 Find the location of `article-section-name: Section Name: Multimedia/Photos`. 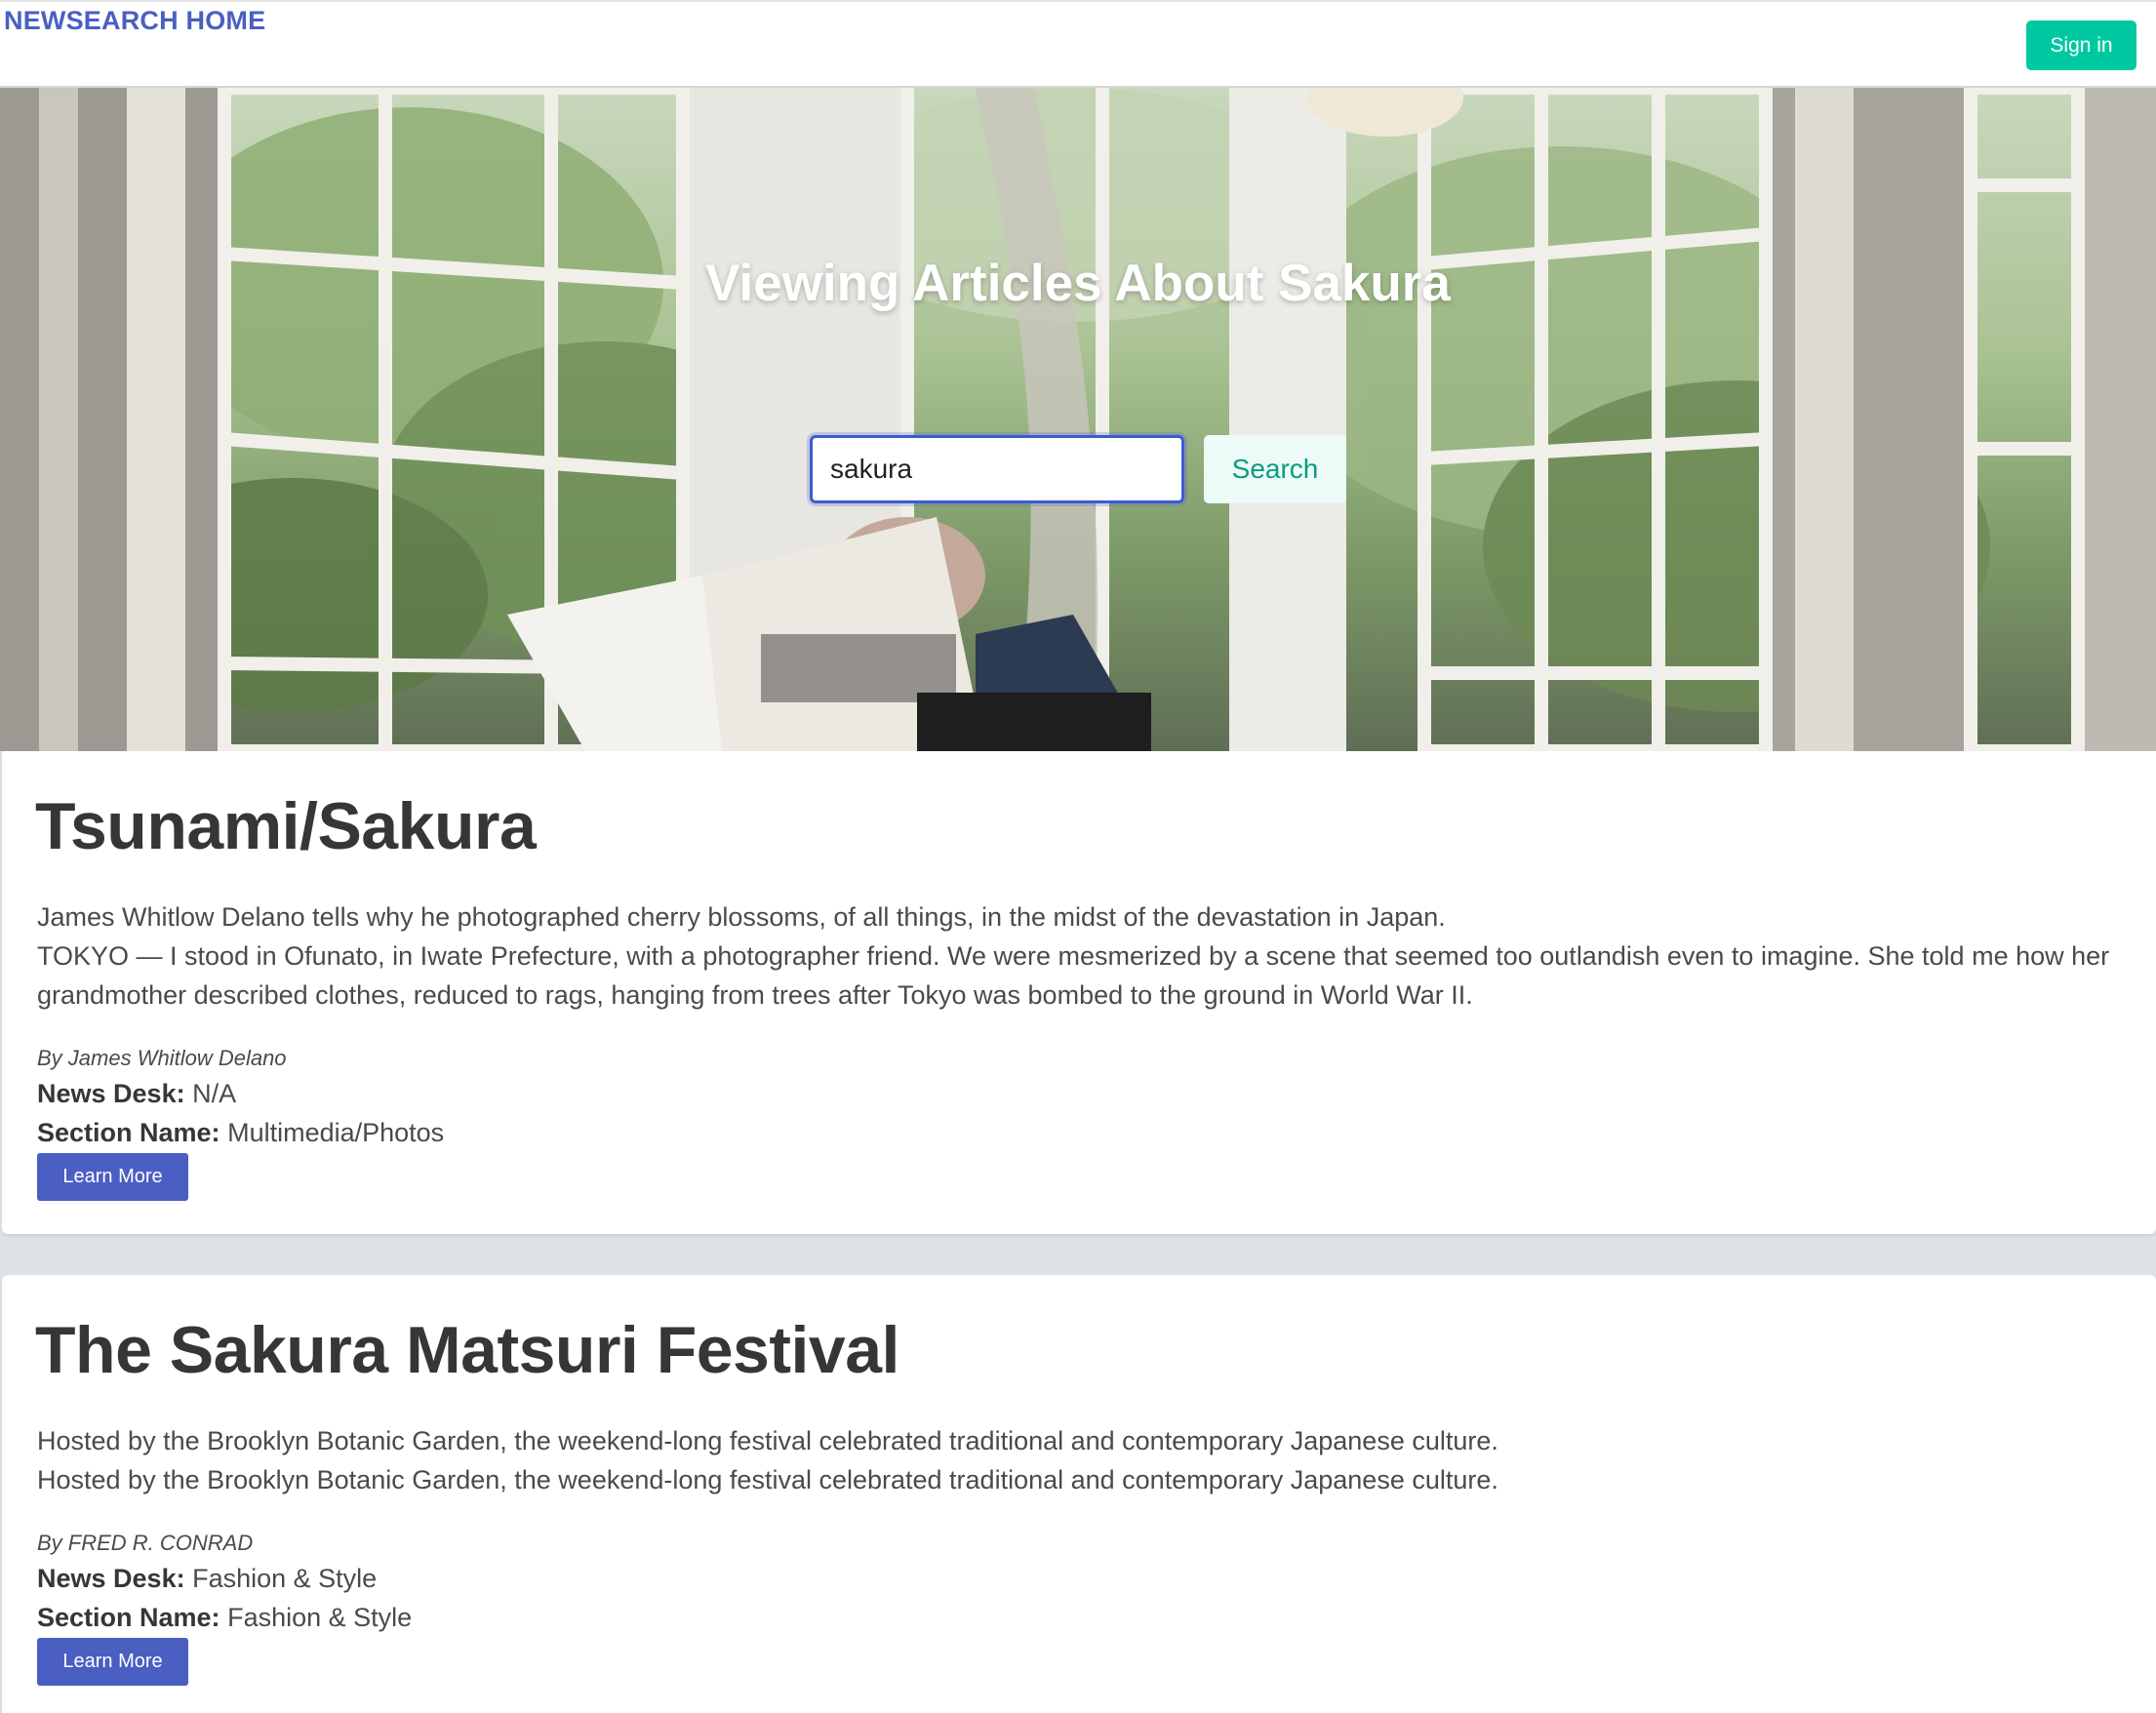

article-section-name: Section Name: Multimedia/Photos is located at coordinates (240, 1133).